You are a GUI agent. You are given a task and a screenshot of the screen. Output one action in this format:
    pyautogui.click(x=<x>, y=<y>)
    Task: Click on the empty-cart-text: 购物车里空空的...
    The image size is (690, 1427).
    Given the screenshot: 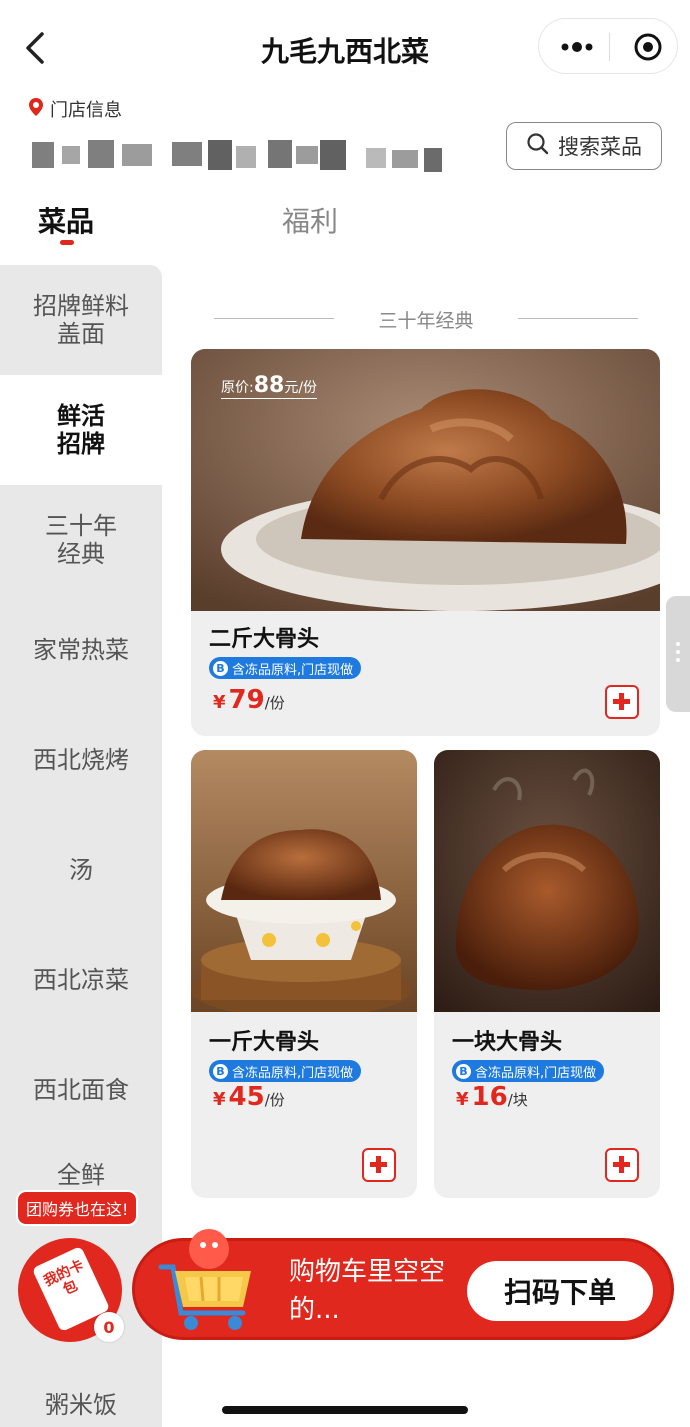 What is the action you would take?
    pyautogui.click(x=367, y=1291)
    